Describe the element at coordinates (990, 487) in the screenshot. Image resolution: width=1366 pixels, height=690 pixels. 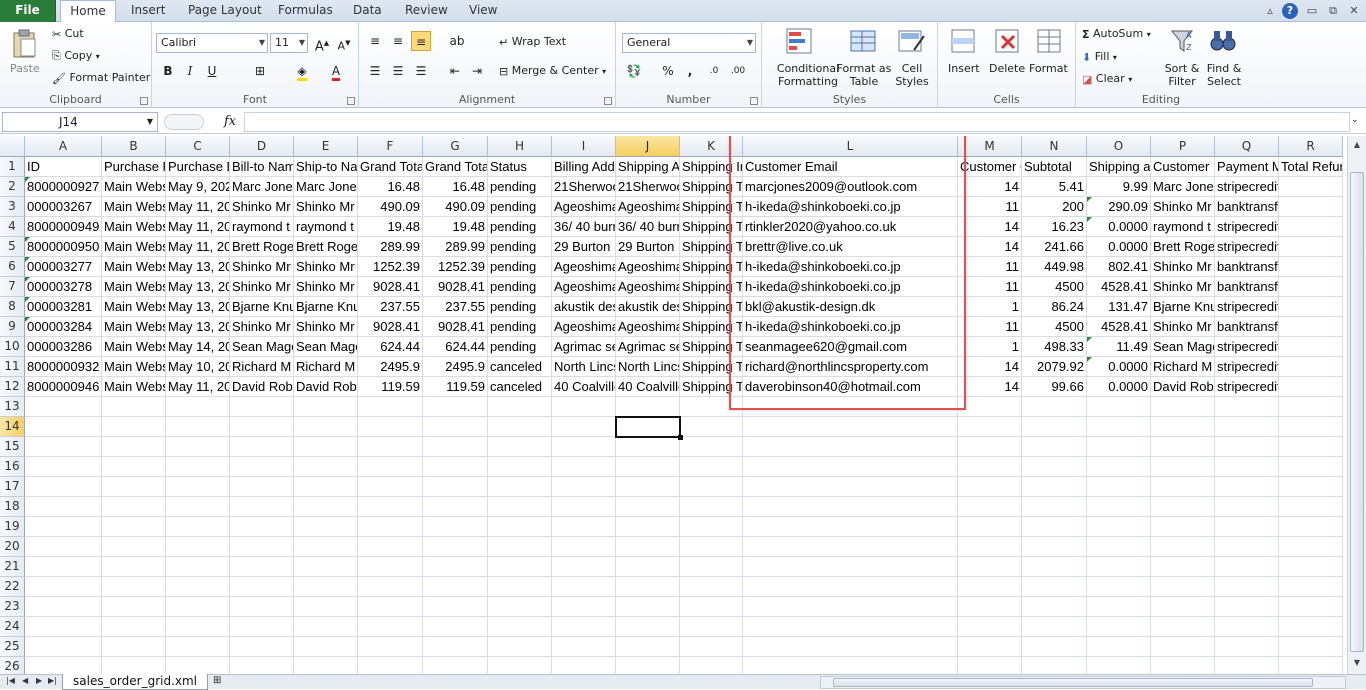
I see `cell-m17` at that location.